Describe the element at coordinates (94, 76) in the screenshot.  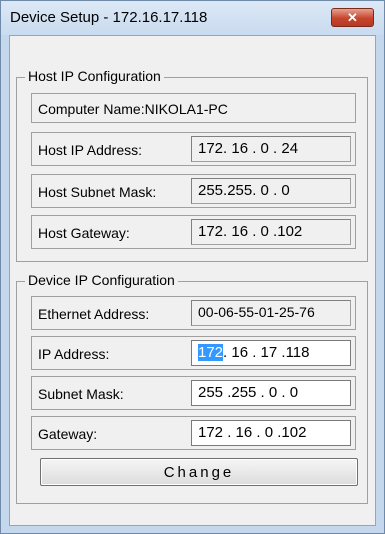
I see `host-ip-group-title: Host IP Configuration` at that location.